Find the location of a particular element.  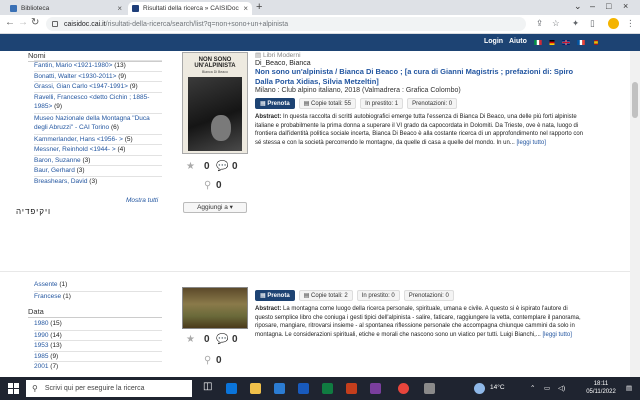

weather-temperature: 14°C is located at coordinates (497, 387).